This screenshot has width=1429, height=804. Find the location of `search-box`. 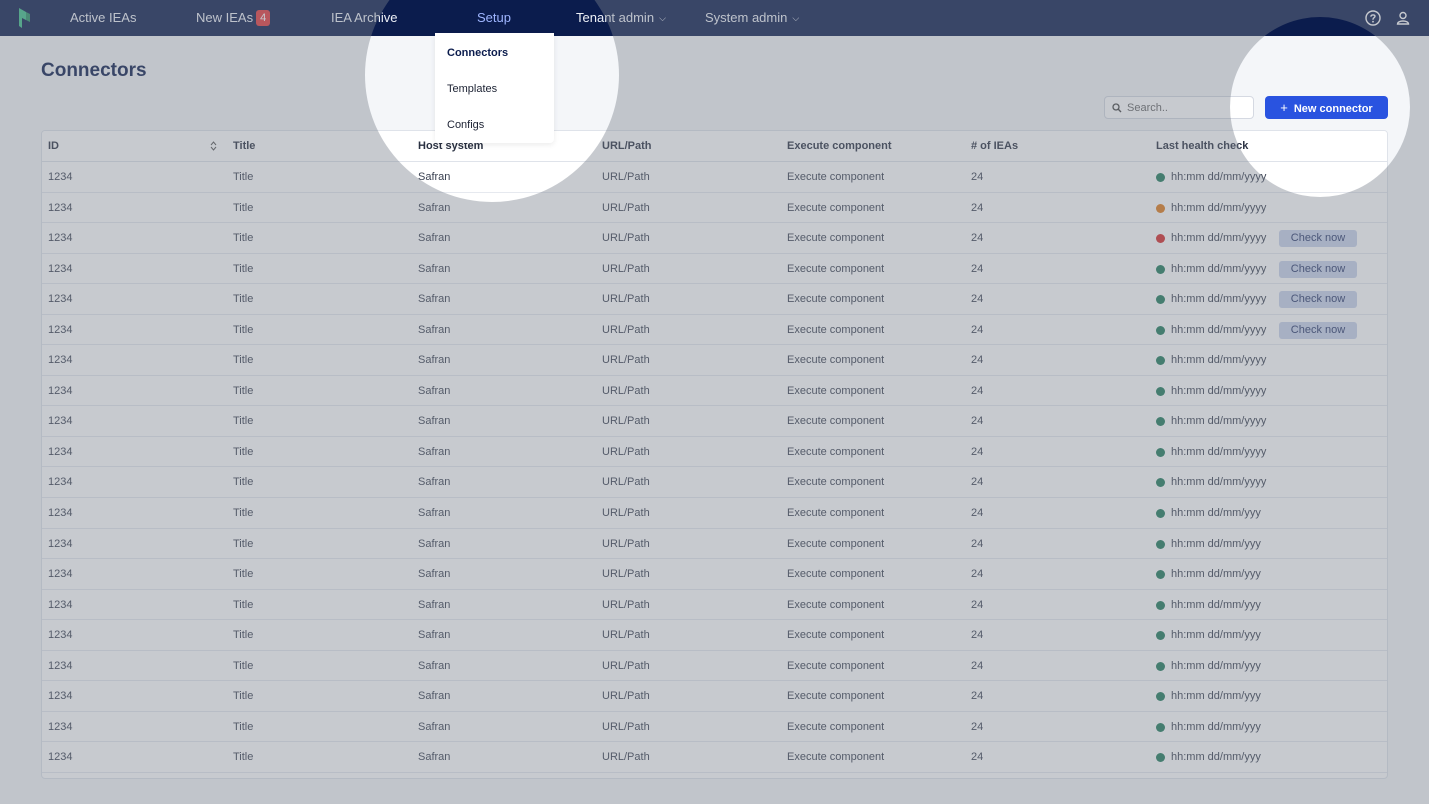

search-box is located at coordinates (1179, 107).